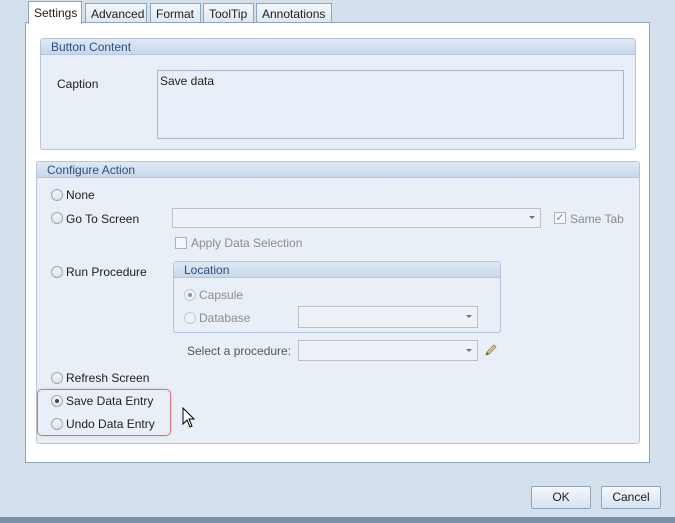 This screenshot has height=523, width=675. I want to click on tab-format: Format, so click(175, 13).